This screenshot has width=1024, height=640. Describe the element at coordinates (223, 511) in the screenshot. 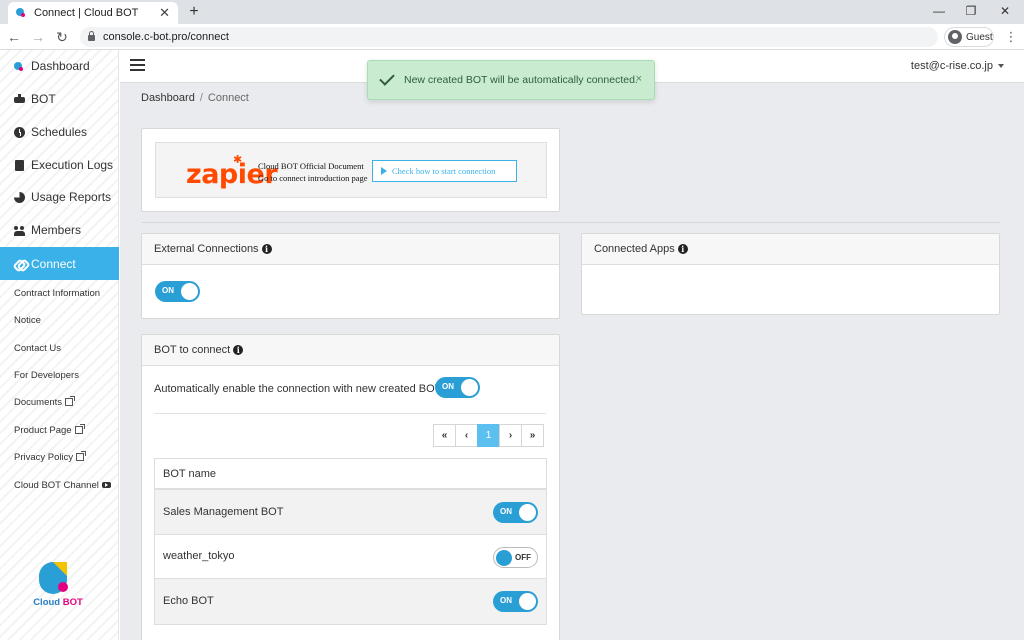

I see `bot-name: Sales Management BOT` at that location.